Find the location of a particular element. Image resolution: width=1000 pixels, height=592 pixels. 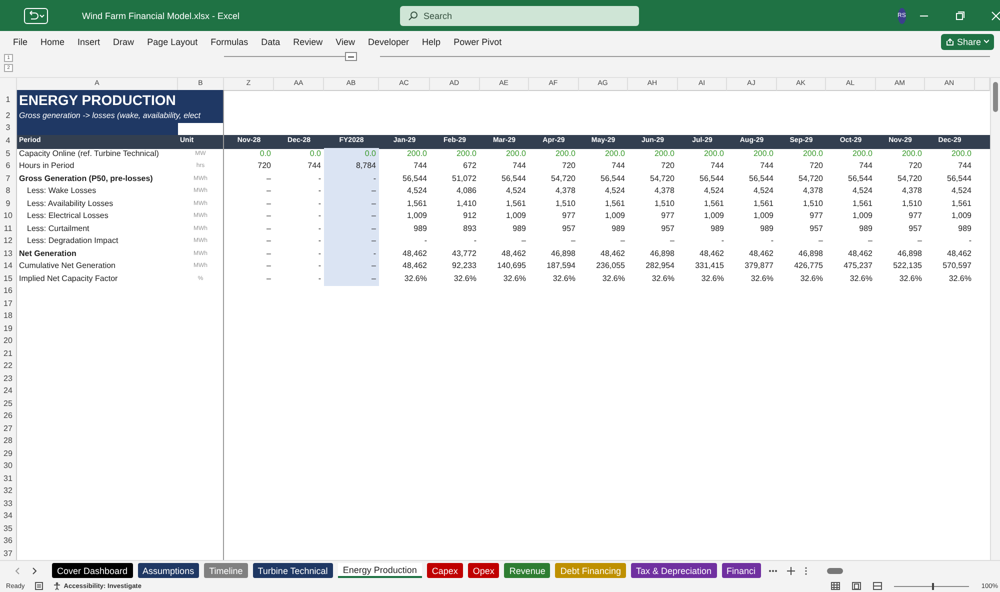

row-number: 24 is located at coordinates (8, 391).